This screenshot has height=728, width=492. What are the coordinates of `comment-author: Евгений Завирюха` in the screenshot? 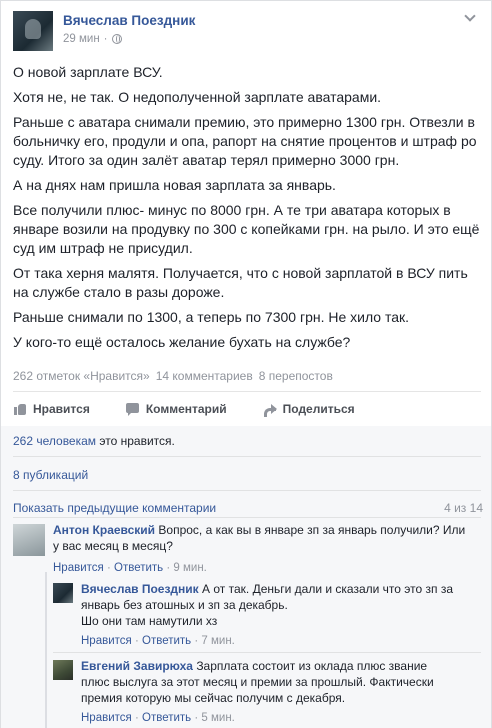 It's located at (137, 666).